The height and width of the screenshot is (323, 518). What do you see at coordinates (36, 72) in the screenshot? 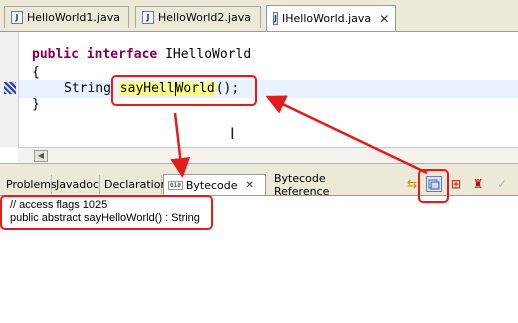
I see `code-line-2: {` at bounding box center [36, 72].